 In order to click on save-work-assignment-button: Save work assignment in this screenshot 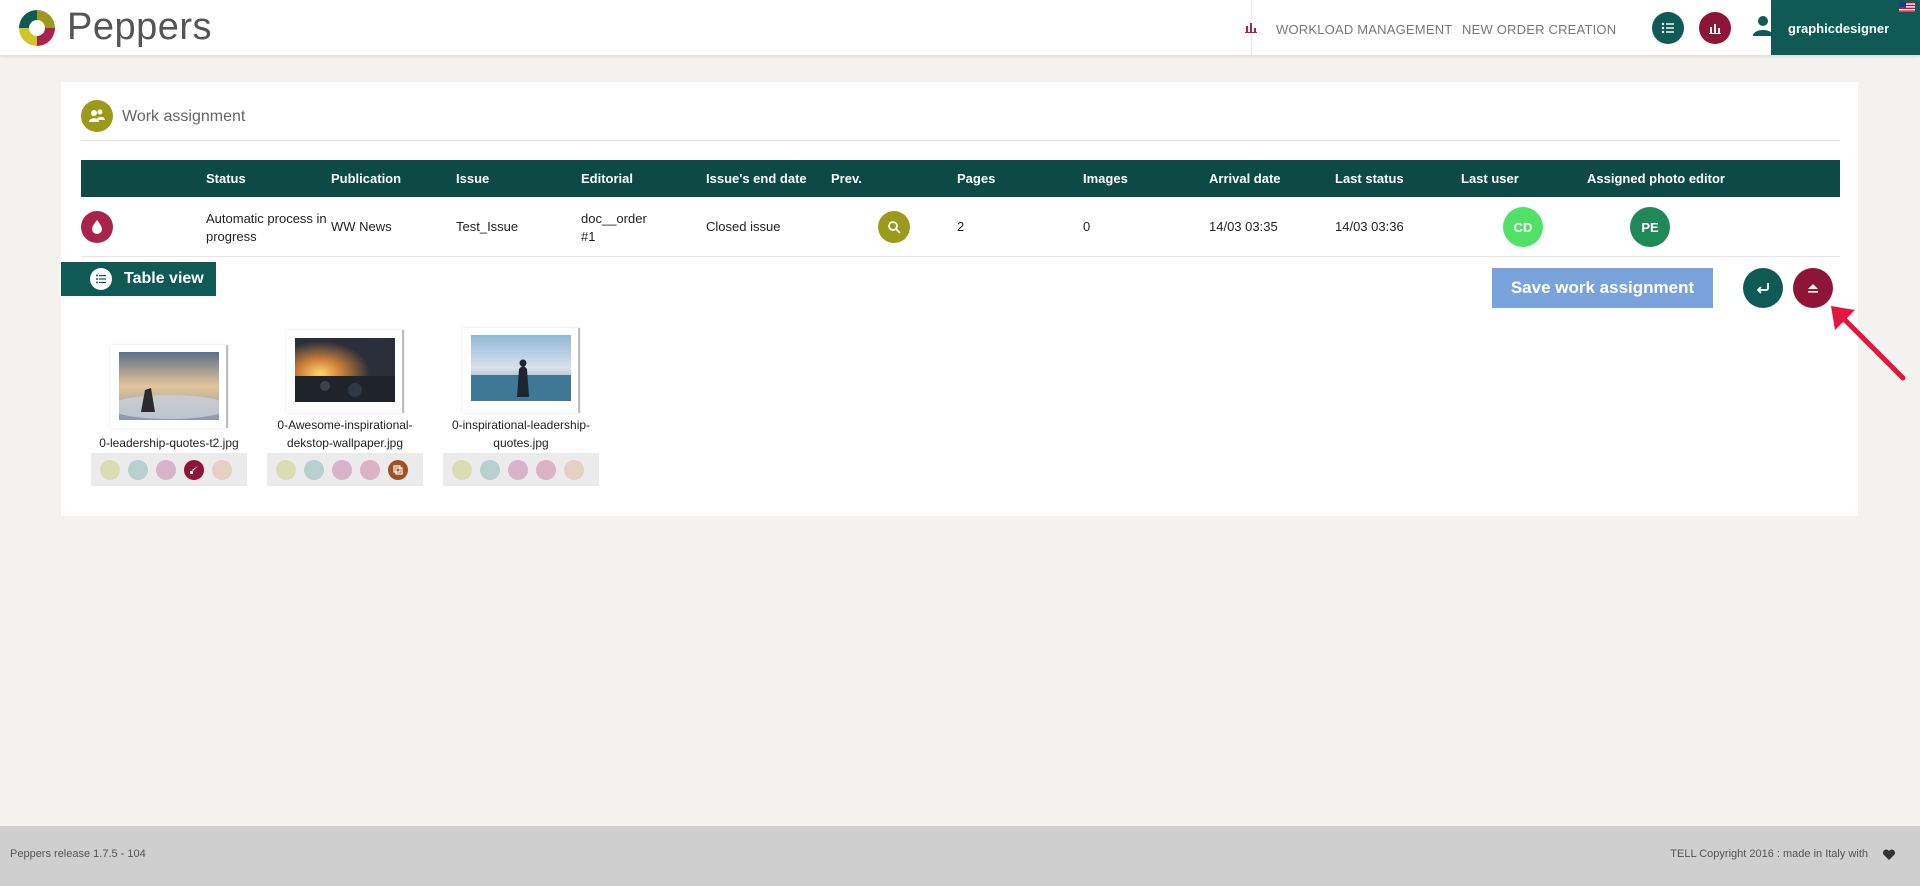, I will do `click(1602, 288)`.